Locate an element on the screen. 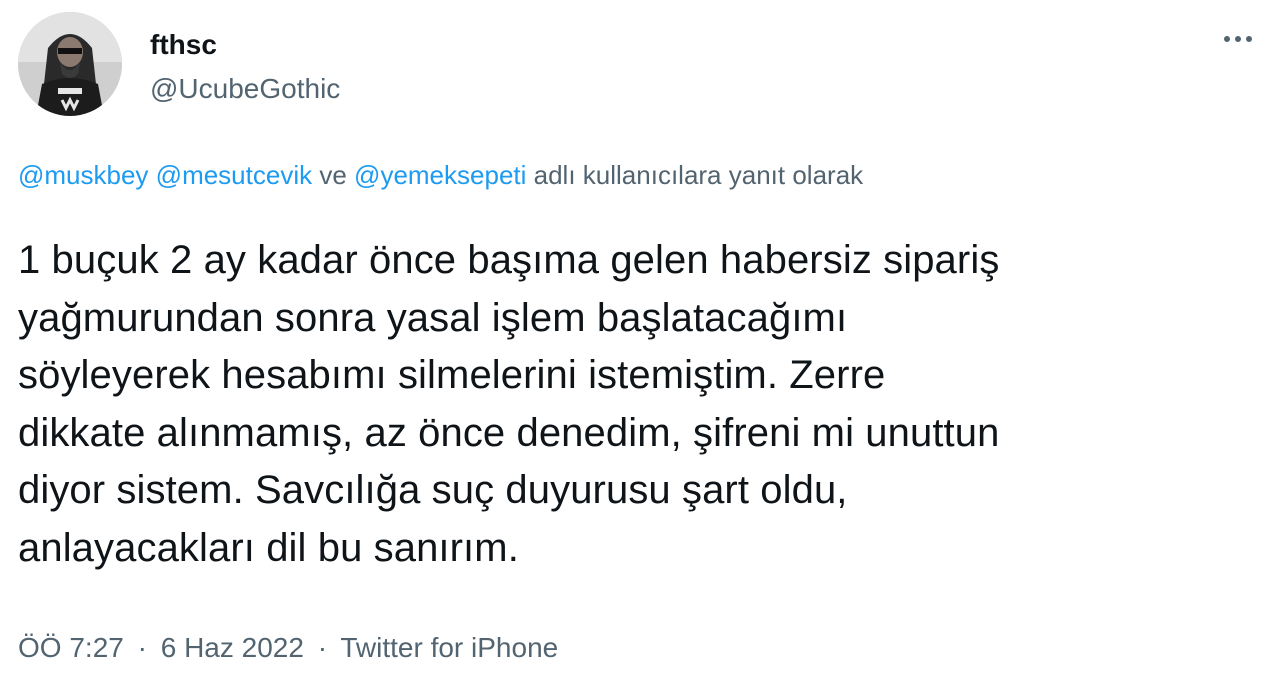  author-names: fthsc @UcubeGothic is located at coordinates (245, 67).